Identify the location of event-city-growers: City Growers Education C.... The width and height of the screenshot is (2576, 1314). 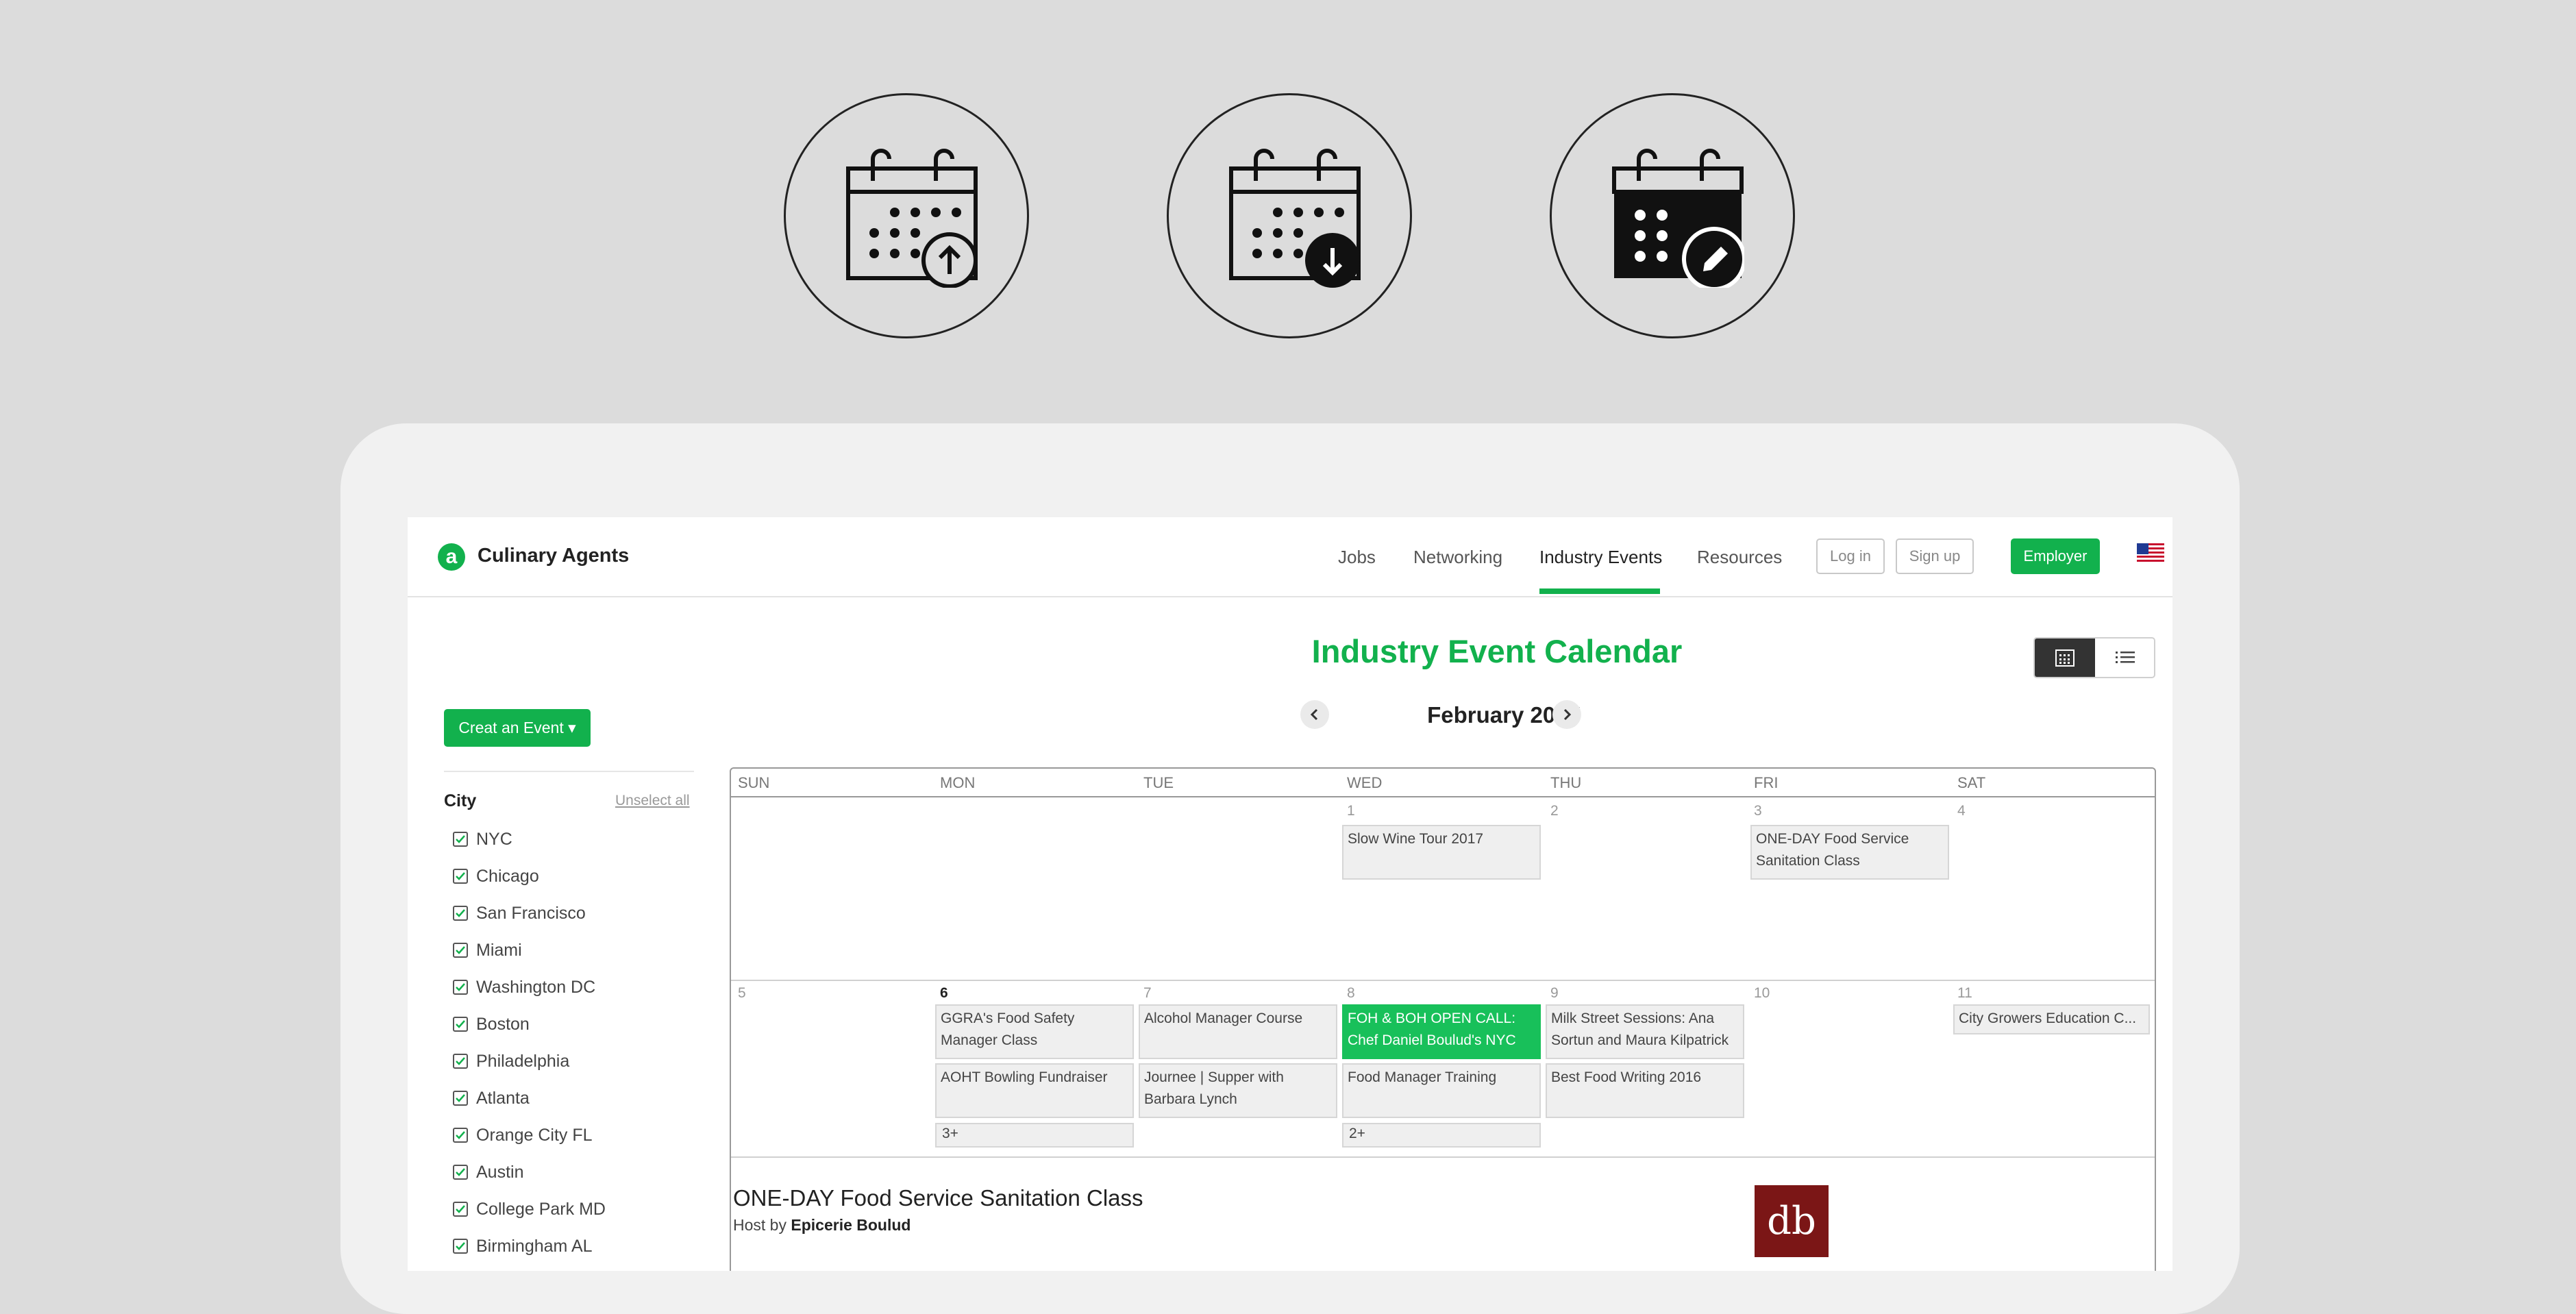
(2051, 1019).